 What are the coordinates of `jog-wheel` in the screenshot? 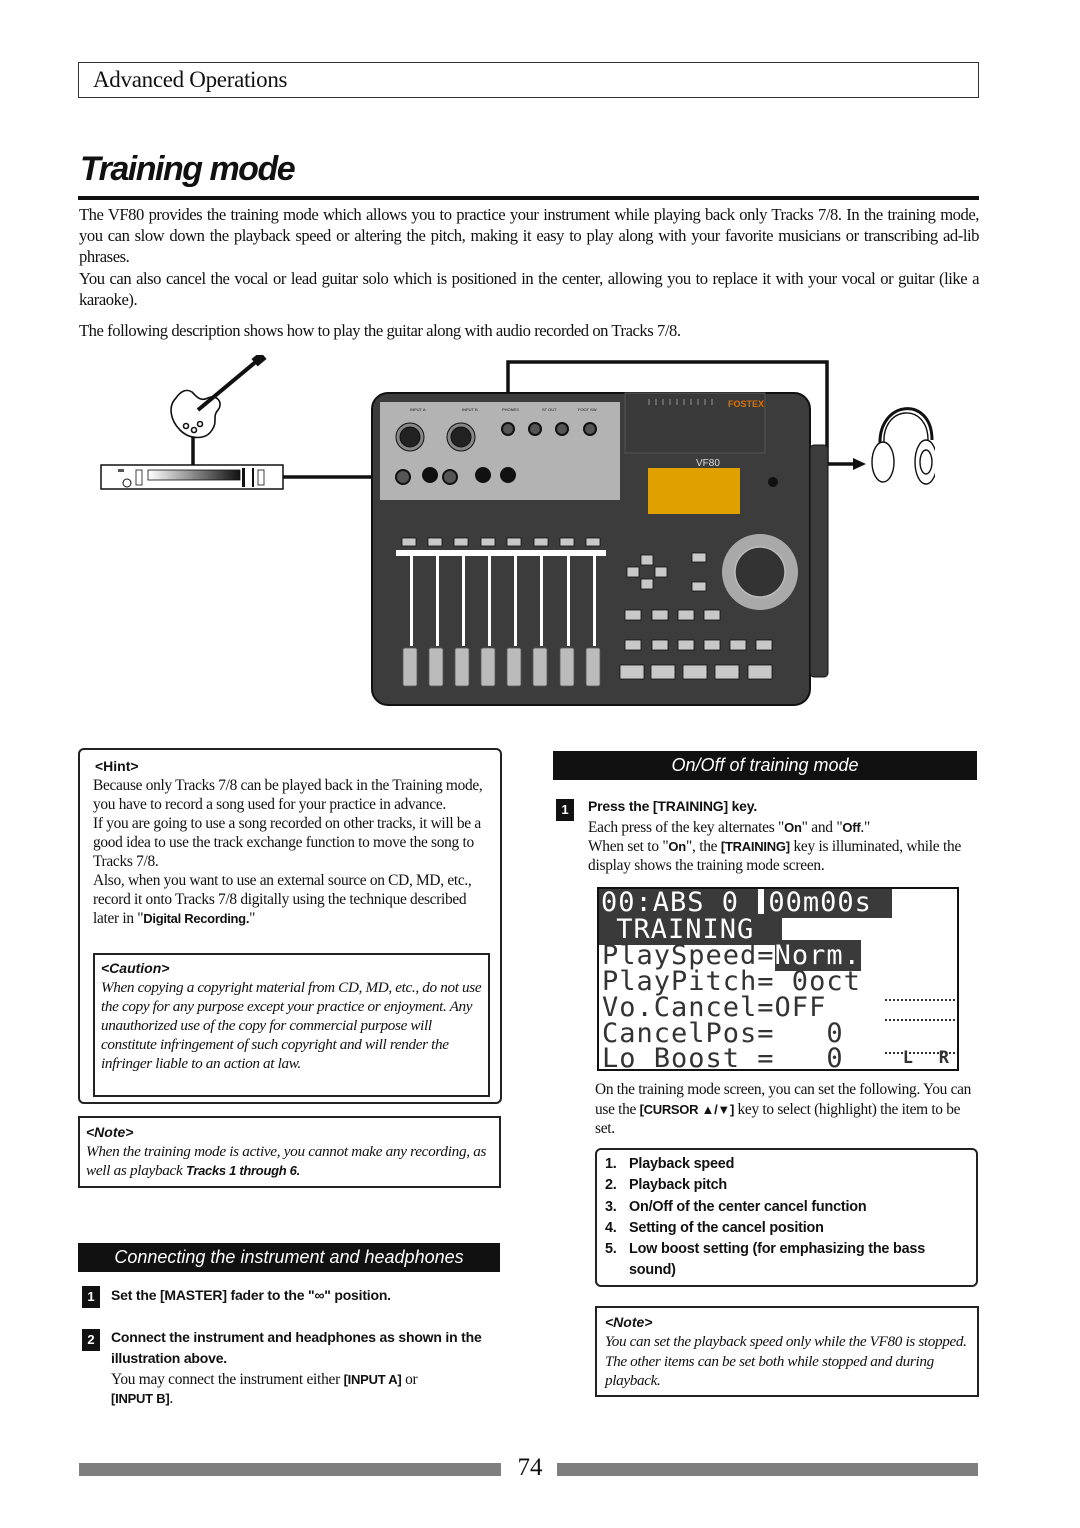 It's located at (760, 572).